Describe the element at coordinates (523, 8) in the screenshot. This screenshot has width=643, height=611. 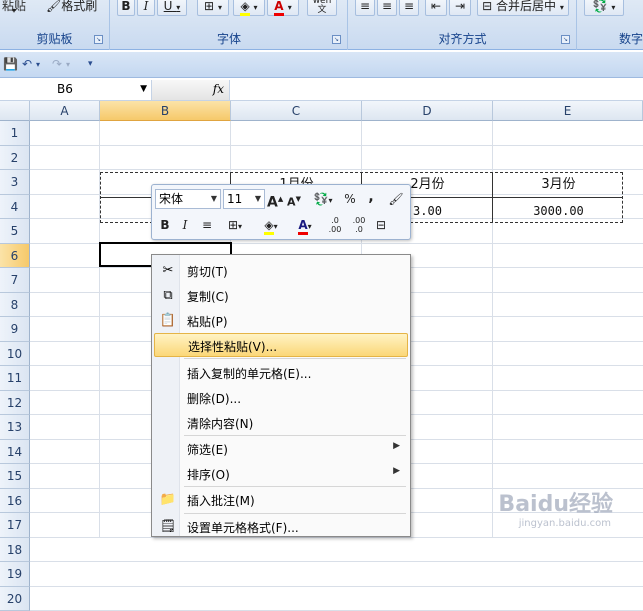
I see `merge-center-button: ⊟ 合并后居中 ▾` at that location.